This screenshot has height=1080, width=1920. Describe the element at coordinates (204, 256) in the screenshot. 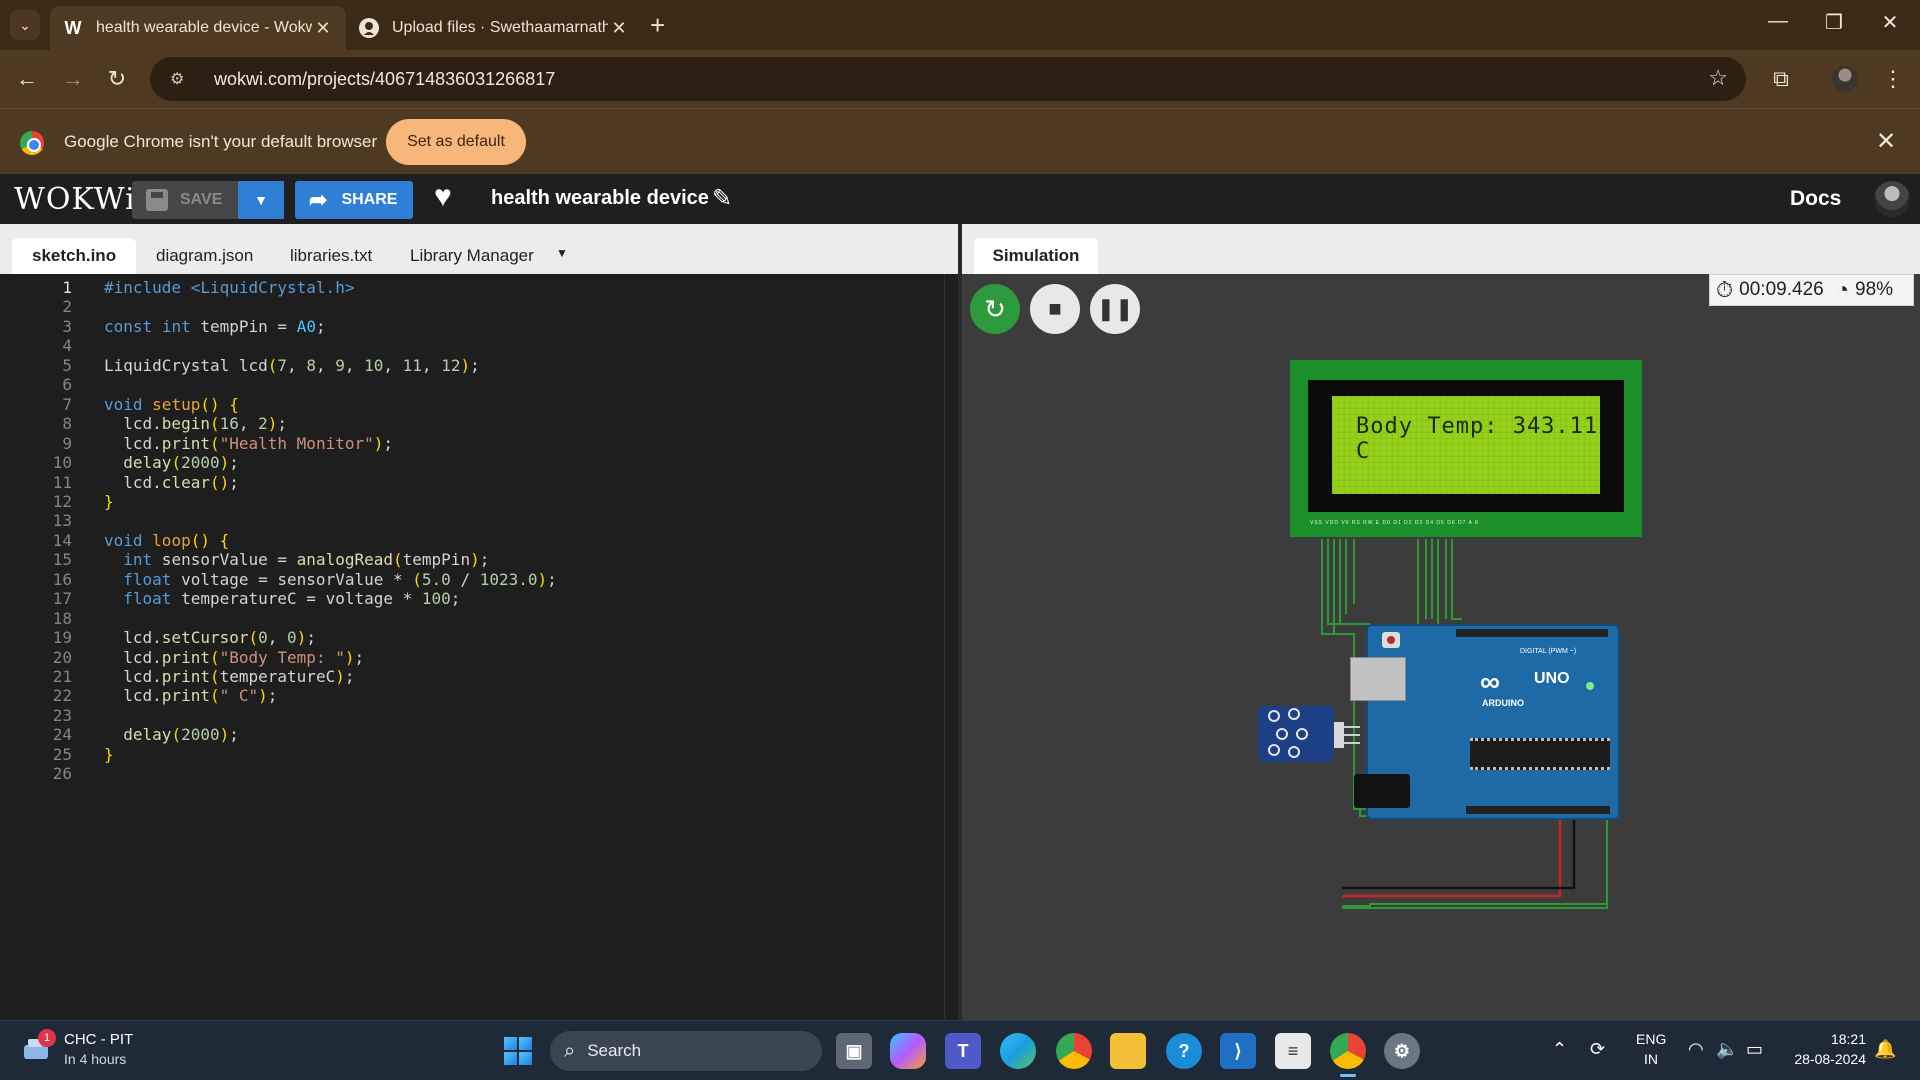

I see `tab-diagram-json: diagram.json` at that location.